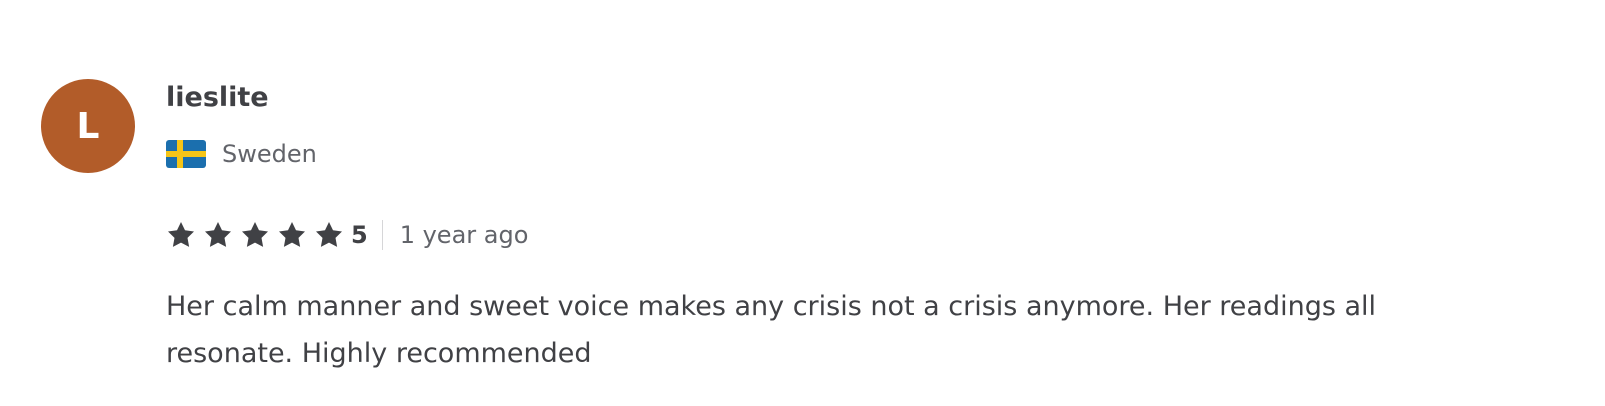  I want to click on reviewer-country: Sweden, so click(855, 154).